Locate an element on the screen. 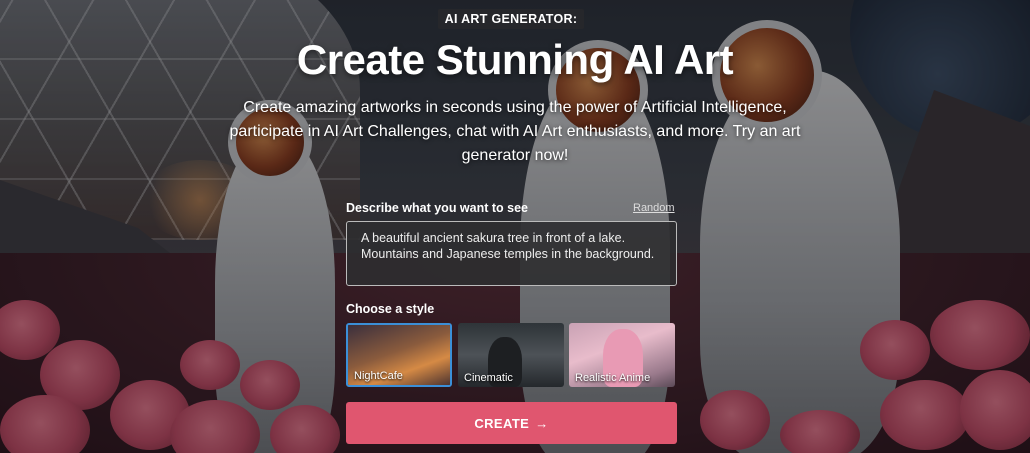 This screenshot has height=453, width=1030. style-option-label: Realistic Anime is located at coordinates (613, 378).